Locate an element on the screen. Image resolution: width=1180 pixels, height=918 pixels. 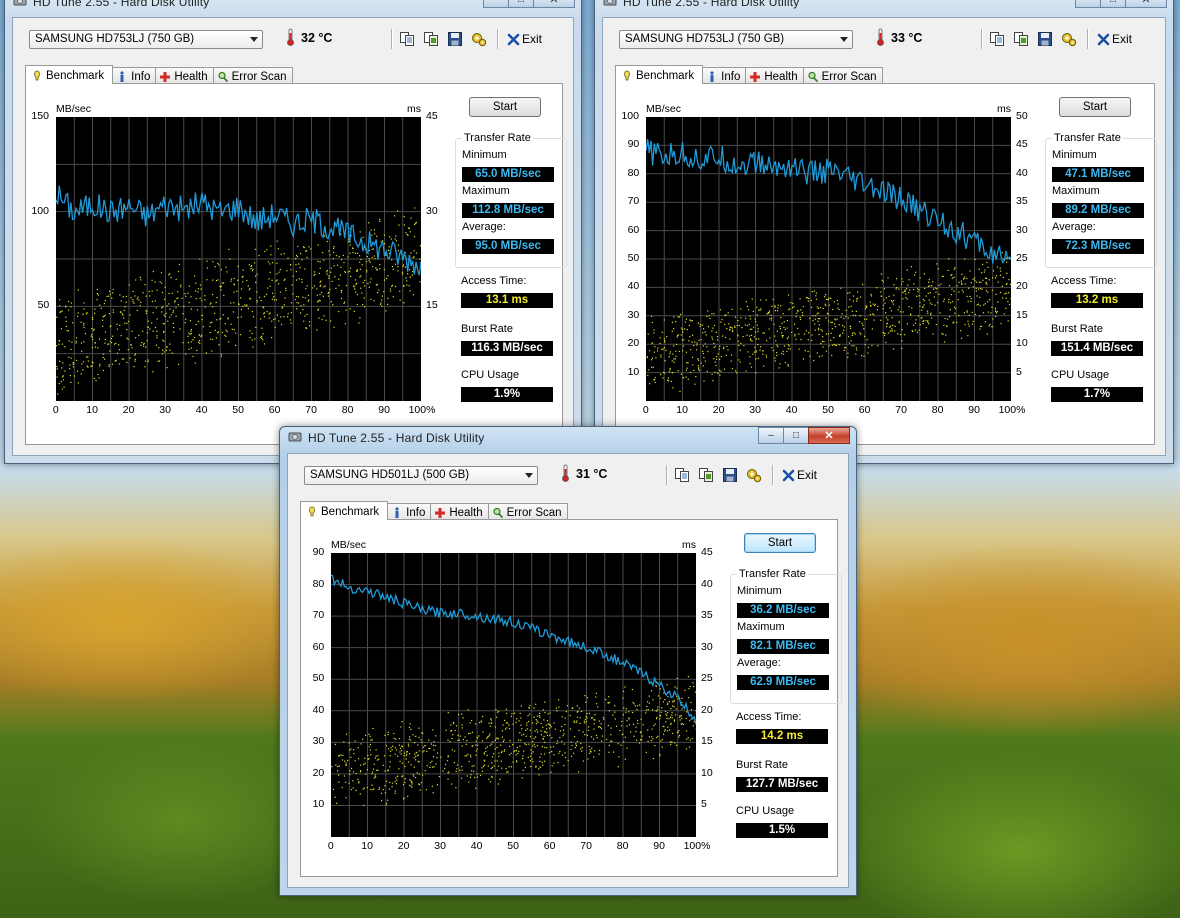
x-tick: 80 is located at coordinates (347, 410).